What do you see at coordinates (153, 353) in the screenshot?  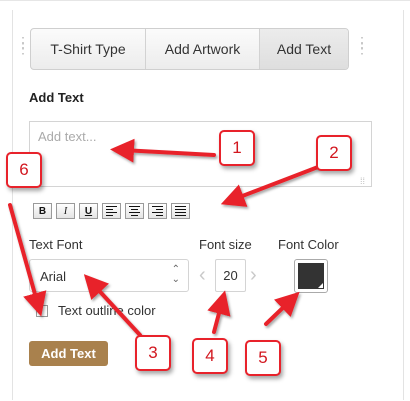 I see `callout-3: 3` at bounding box center [153, 353].